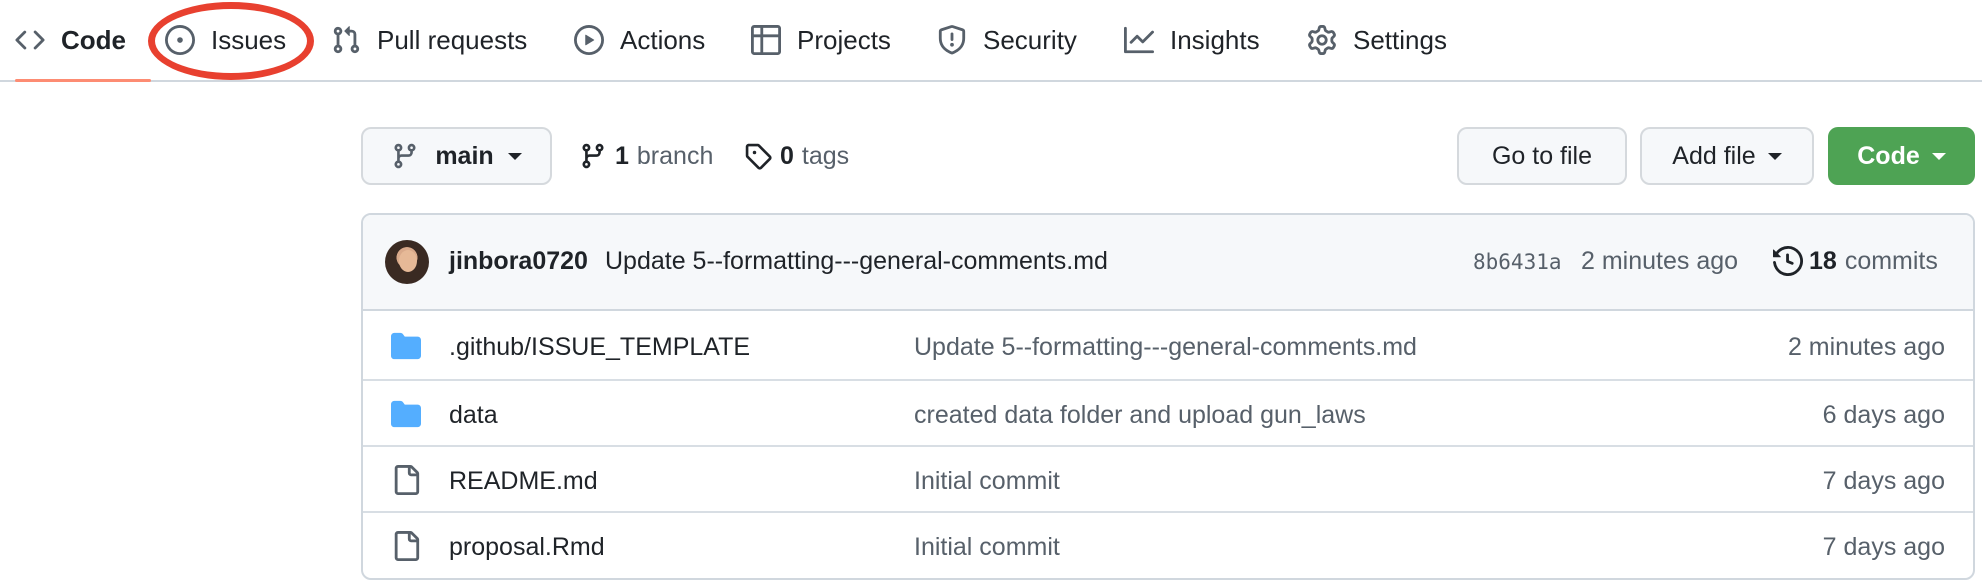  I want to click on tags-count: 0, so click(787, 155).